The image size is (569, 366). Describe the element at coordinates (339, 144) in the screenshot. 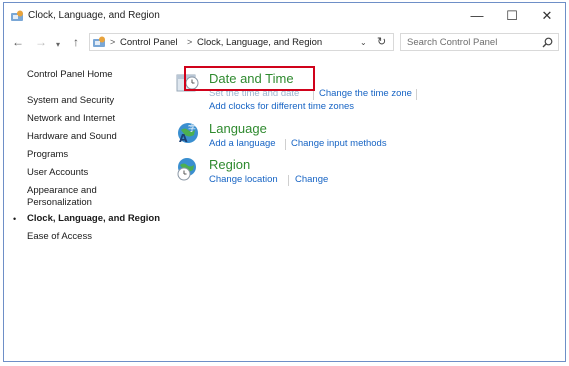

I see `link-change-input-methods: Change input methods` at that location.